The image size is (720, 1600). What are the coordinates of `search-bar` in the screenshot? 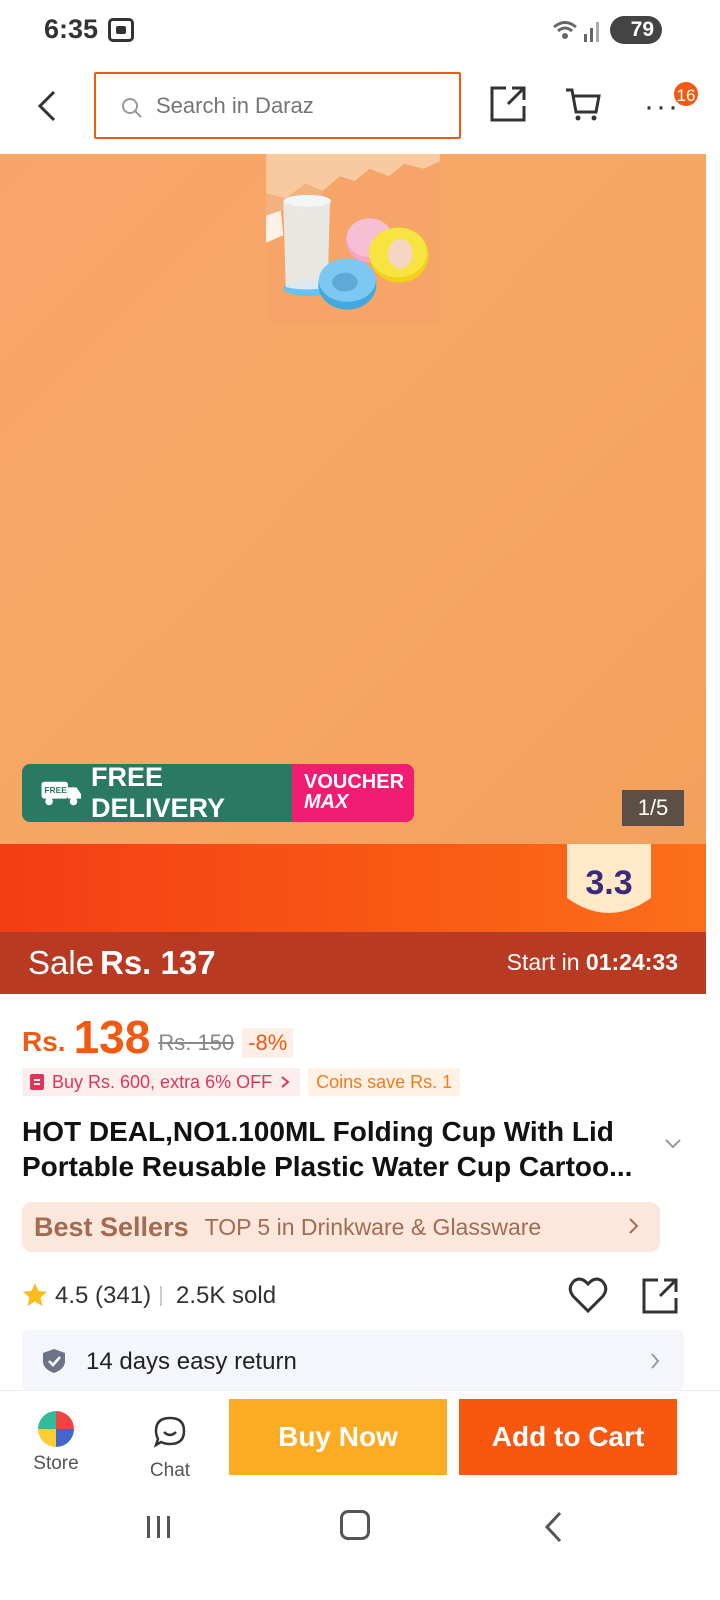 It's located at (277, 105).